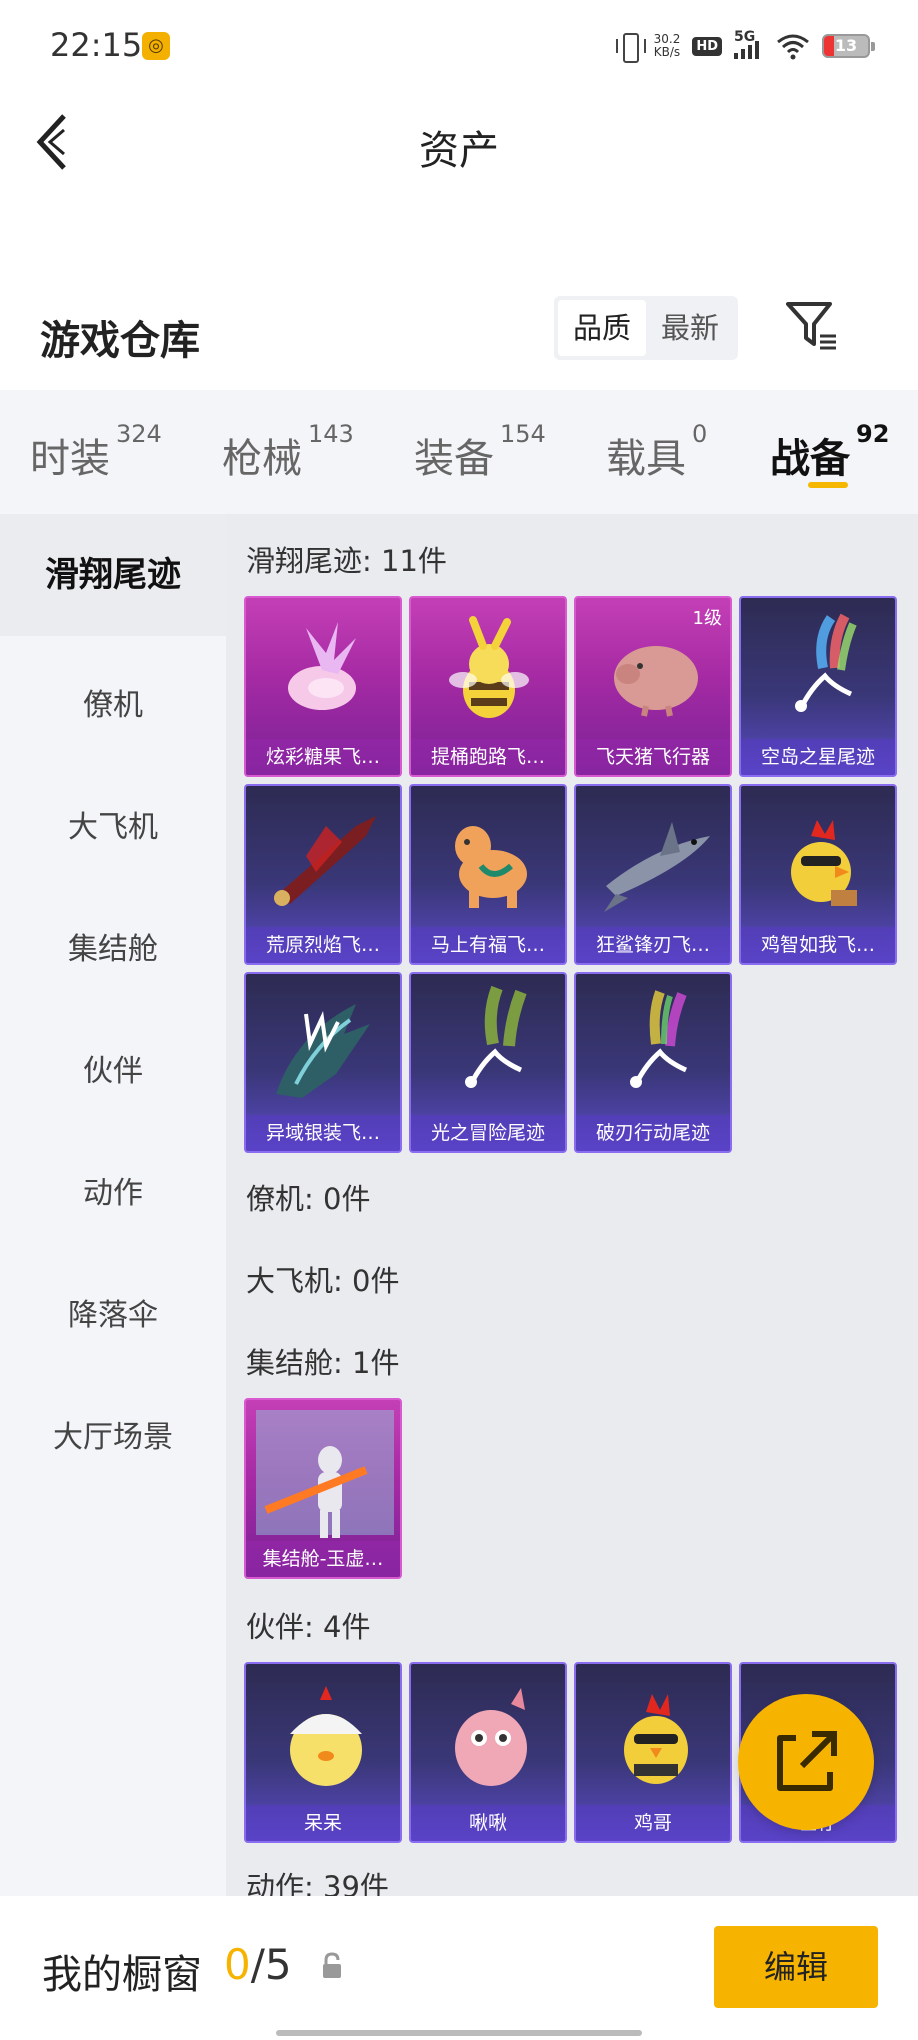  Describe the element at coordinates (459, 151) in the screenshot. I see `page-title: 资产` at that location.